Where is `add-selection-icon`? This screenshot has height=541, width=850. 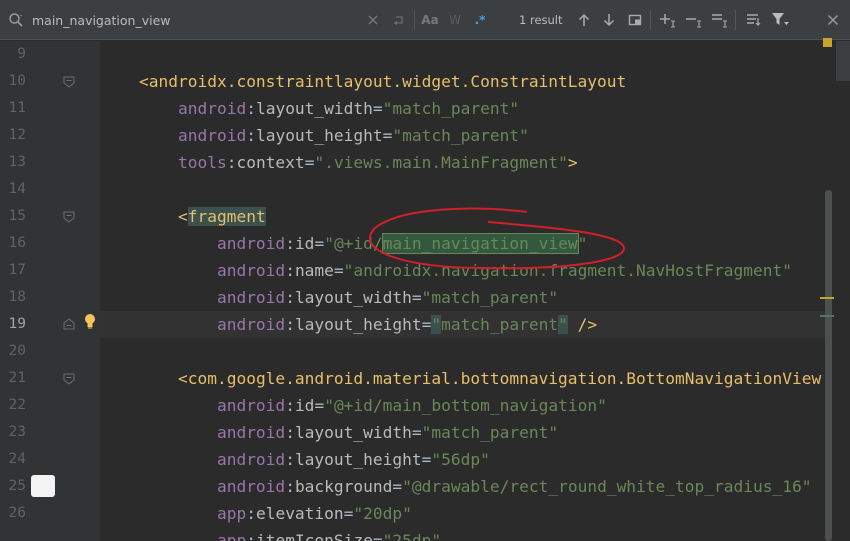
add-selection-icon is located at coordinates (668, 20).